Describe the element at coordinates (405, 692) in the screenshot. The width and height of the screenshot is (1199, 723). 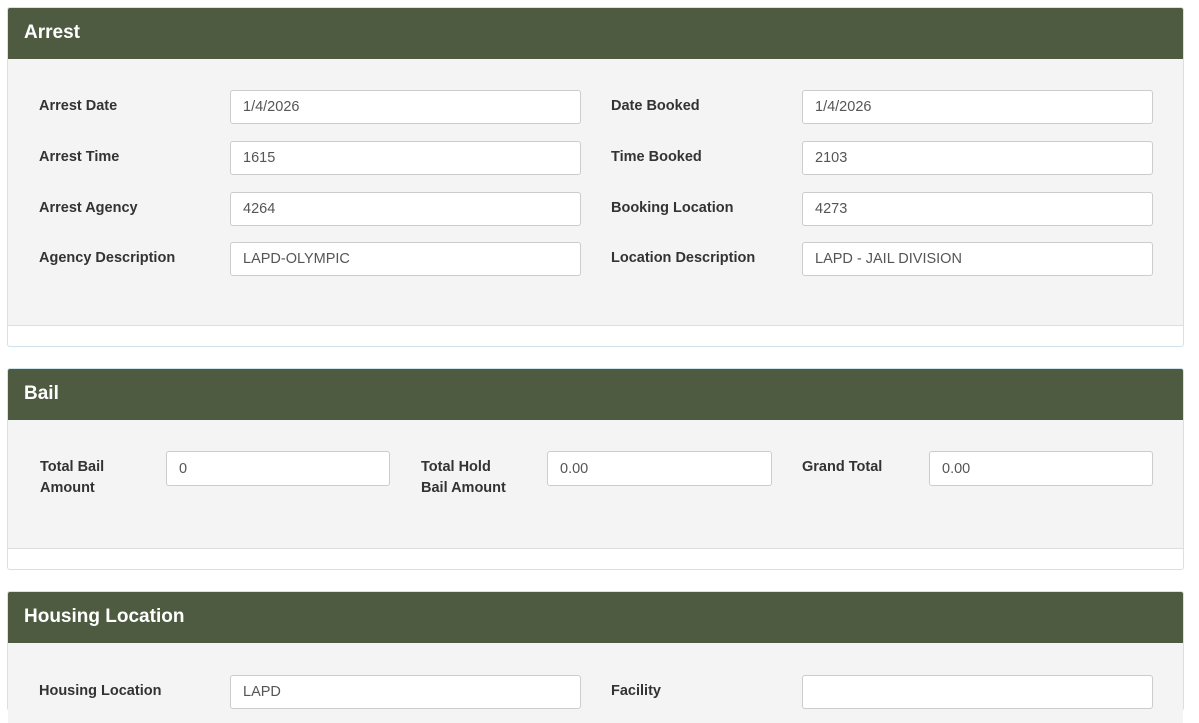
I see `housing-location-field` at that location.